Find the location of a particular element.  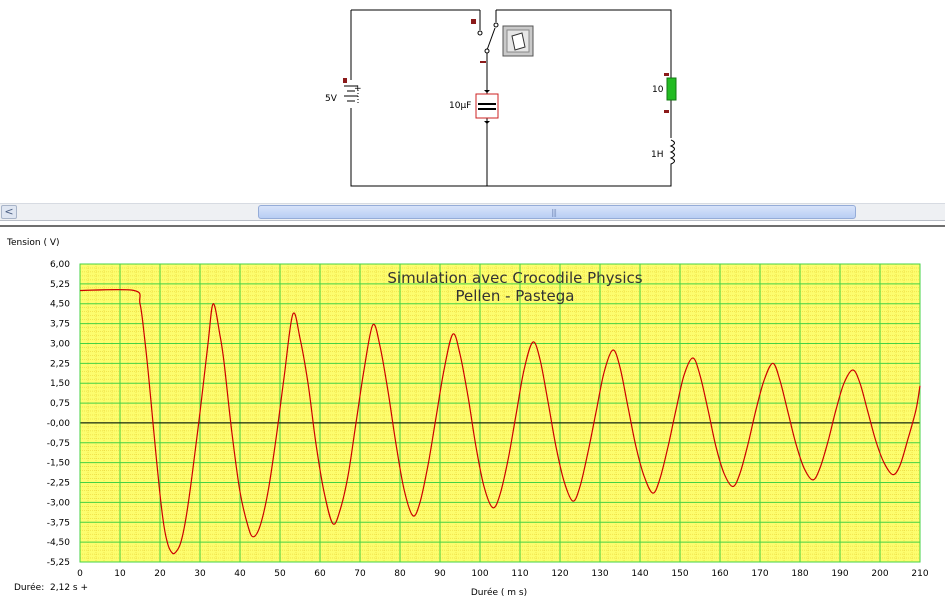

x-tick-label: 180 is located at coordinates (799, 574).